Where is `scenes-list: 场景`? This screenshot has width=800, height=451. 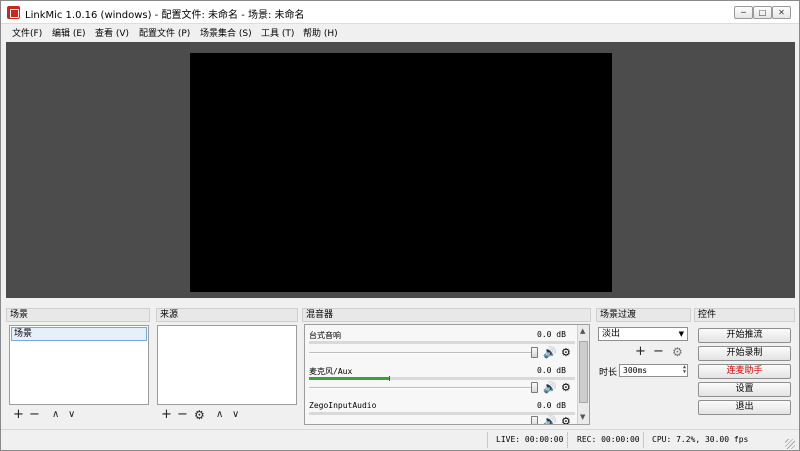
scenes-list: 场景 is located at coordinates (79, 365).